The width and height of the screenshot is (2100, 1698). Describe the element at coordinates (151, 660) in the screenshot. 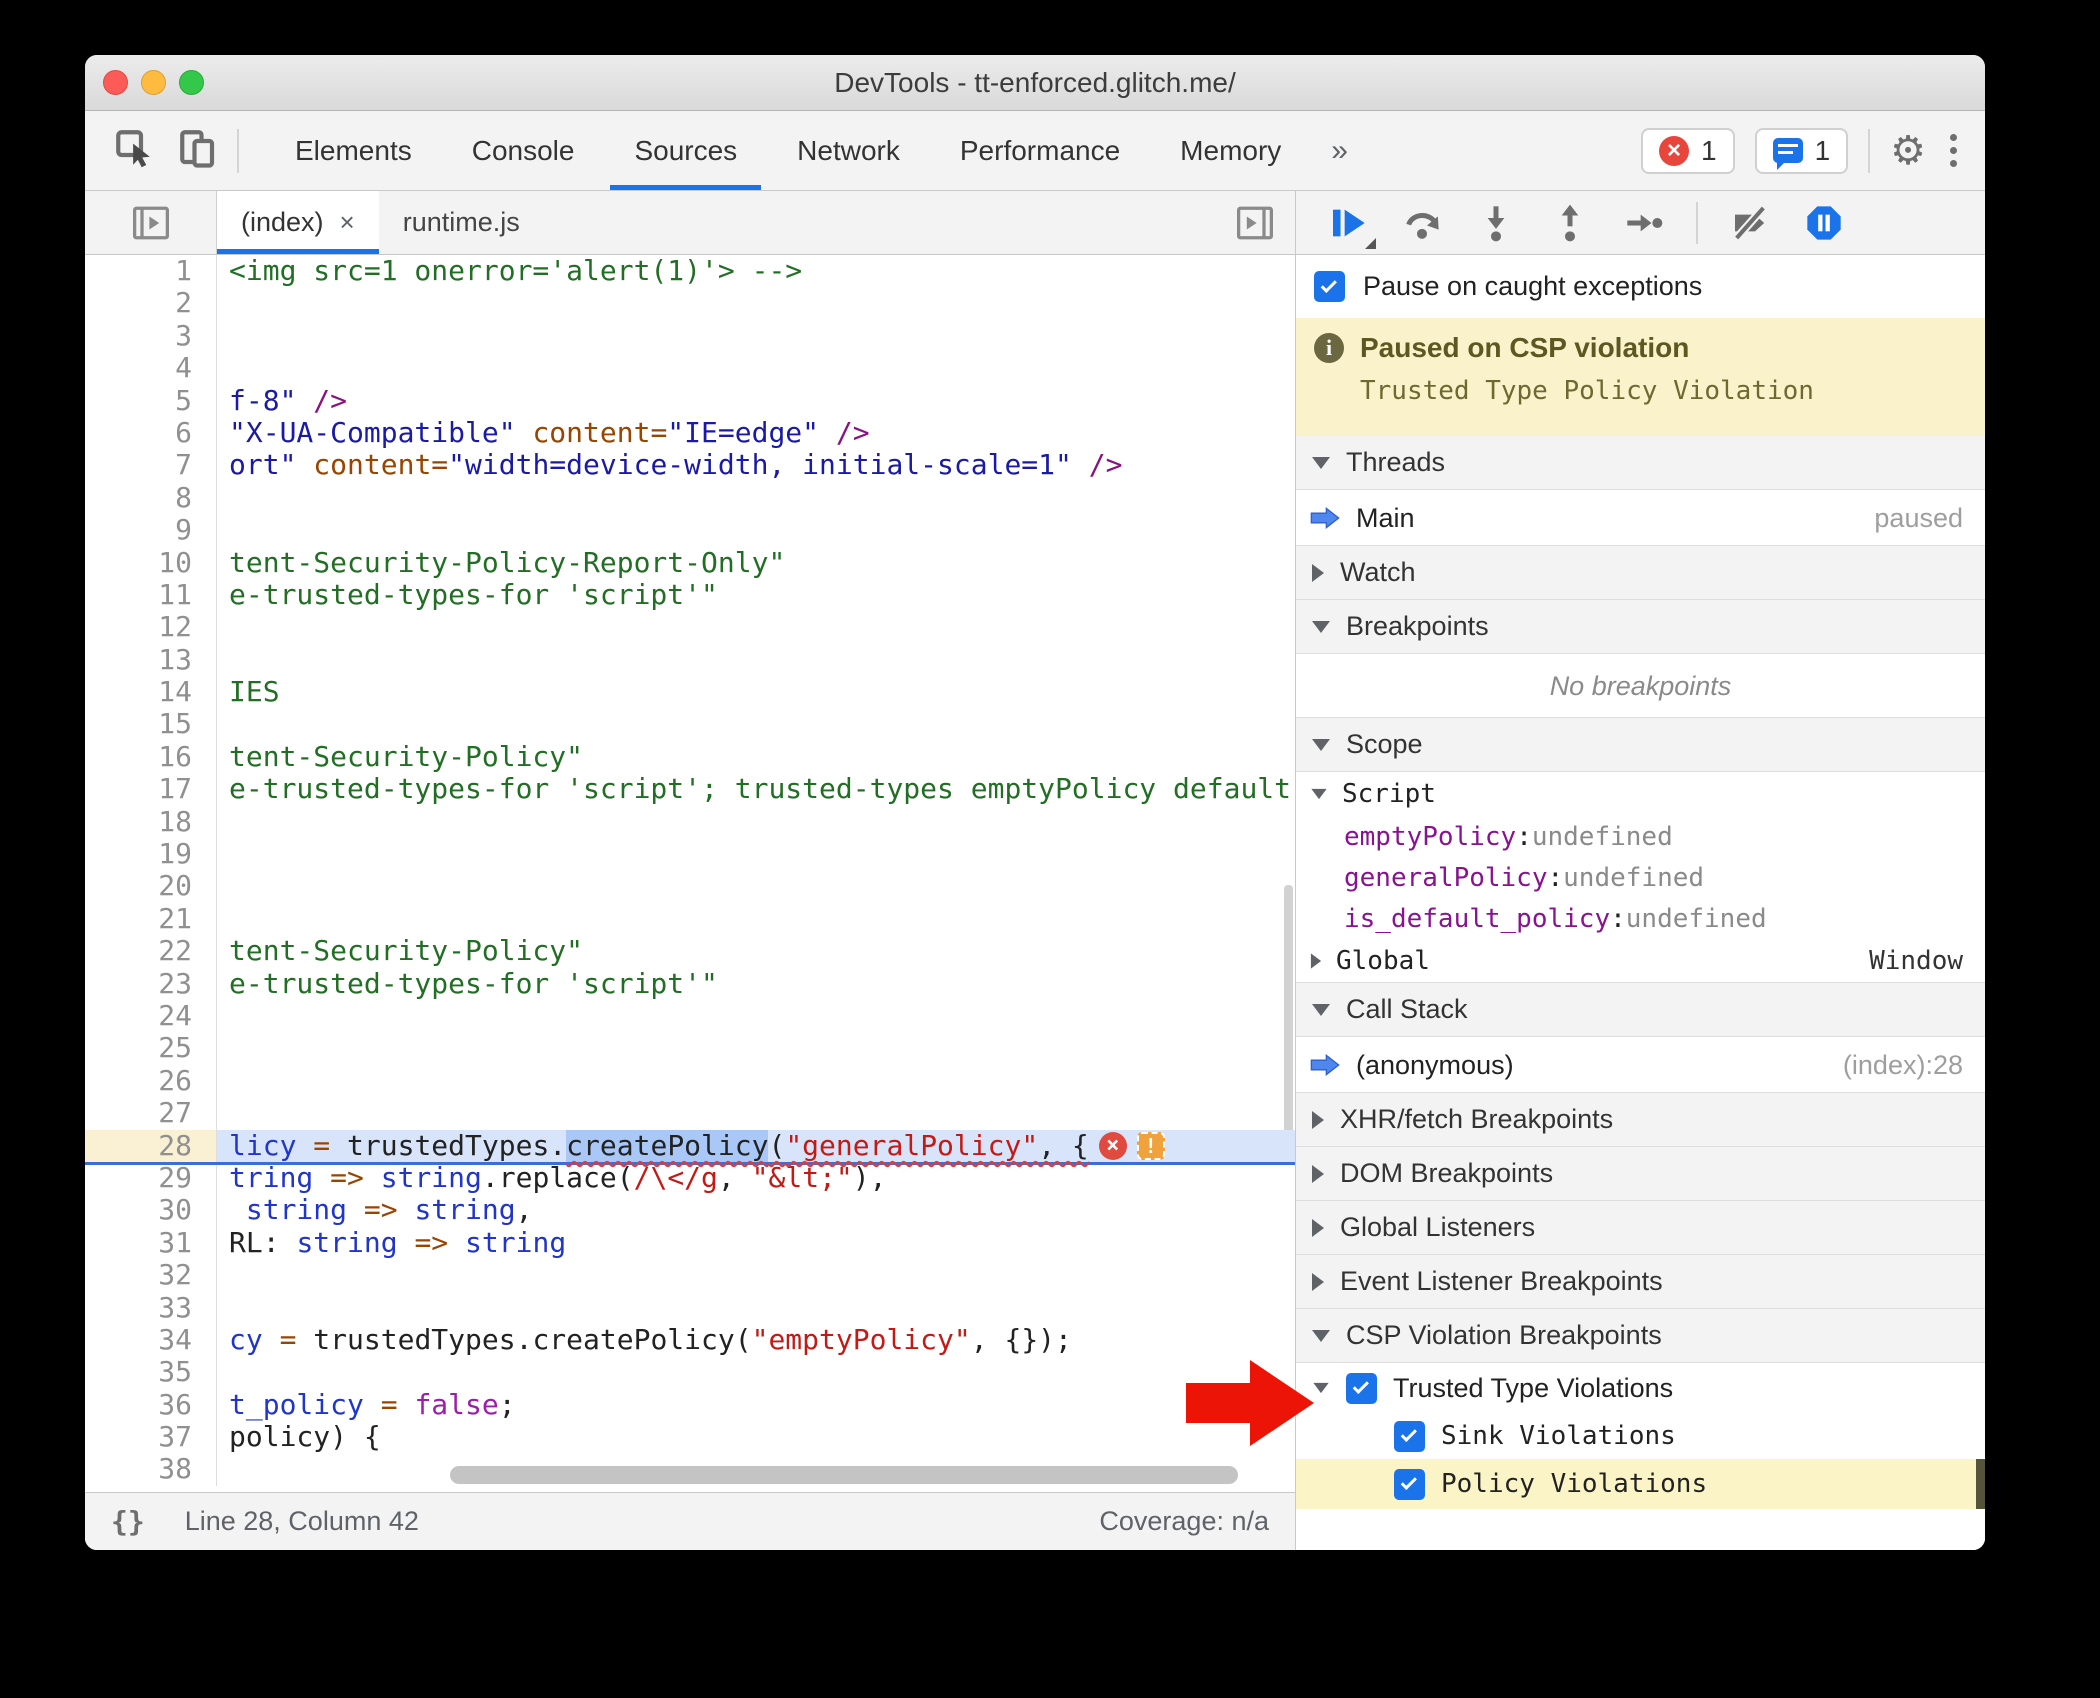

I see `line-number: 13` at that location.